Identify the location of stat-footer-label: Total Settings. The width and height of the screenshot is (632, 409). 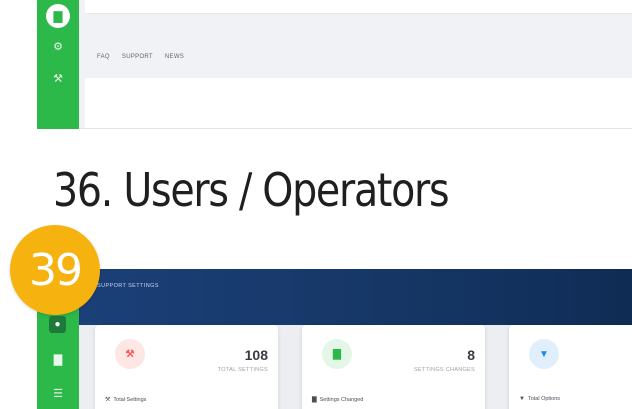
(130, 400).